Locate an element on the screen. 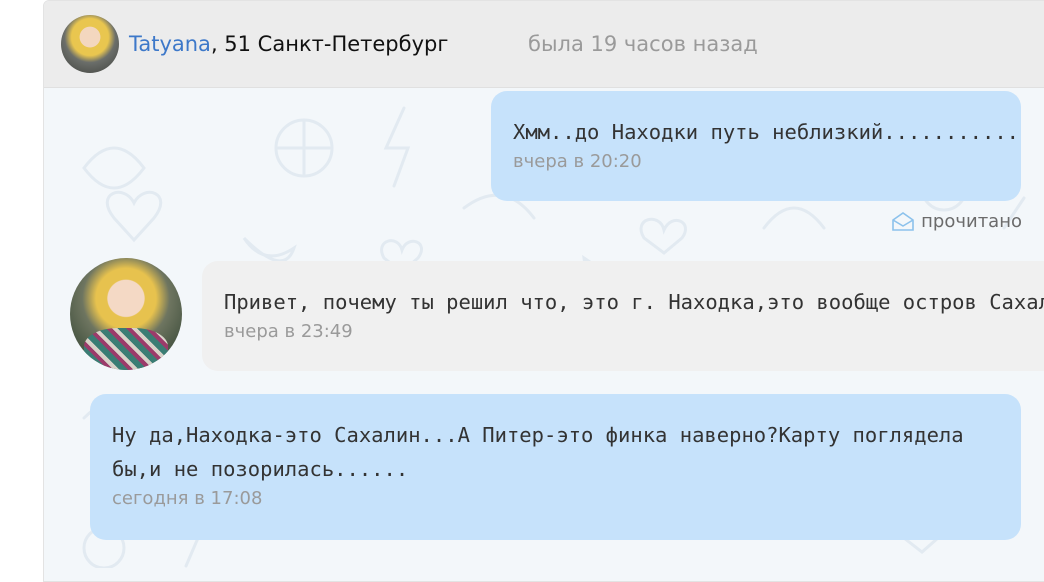 Image resolution: width=1044 pixels, height=582 pixels. message-time: сегодня в 17:08 is located at coordinates (187, 498).